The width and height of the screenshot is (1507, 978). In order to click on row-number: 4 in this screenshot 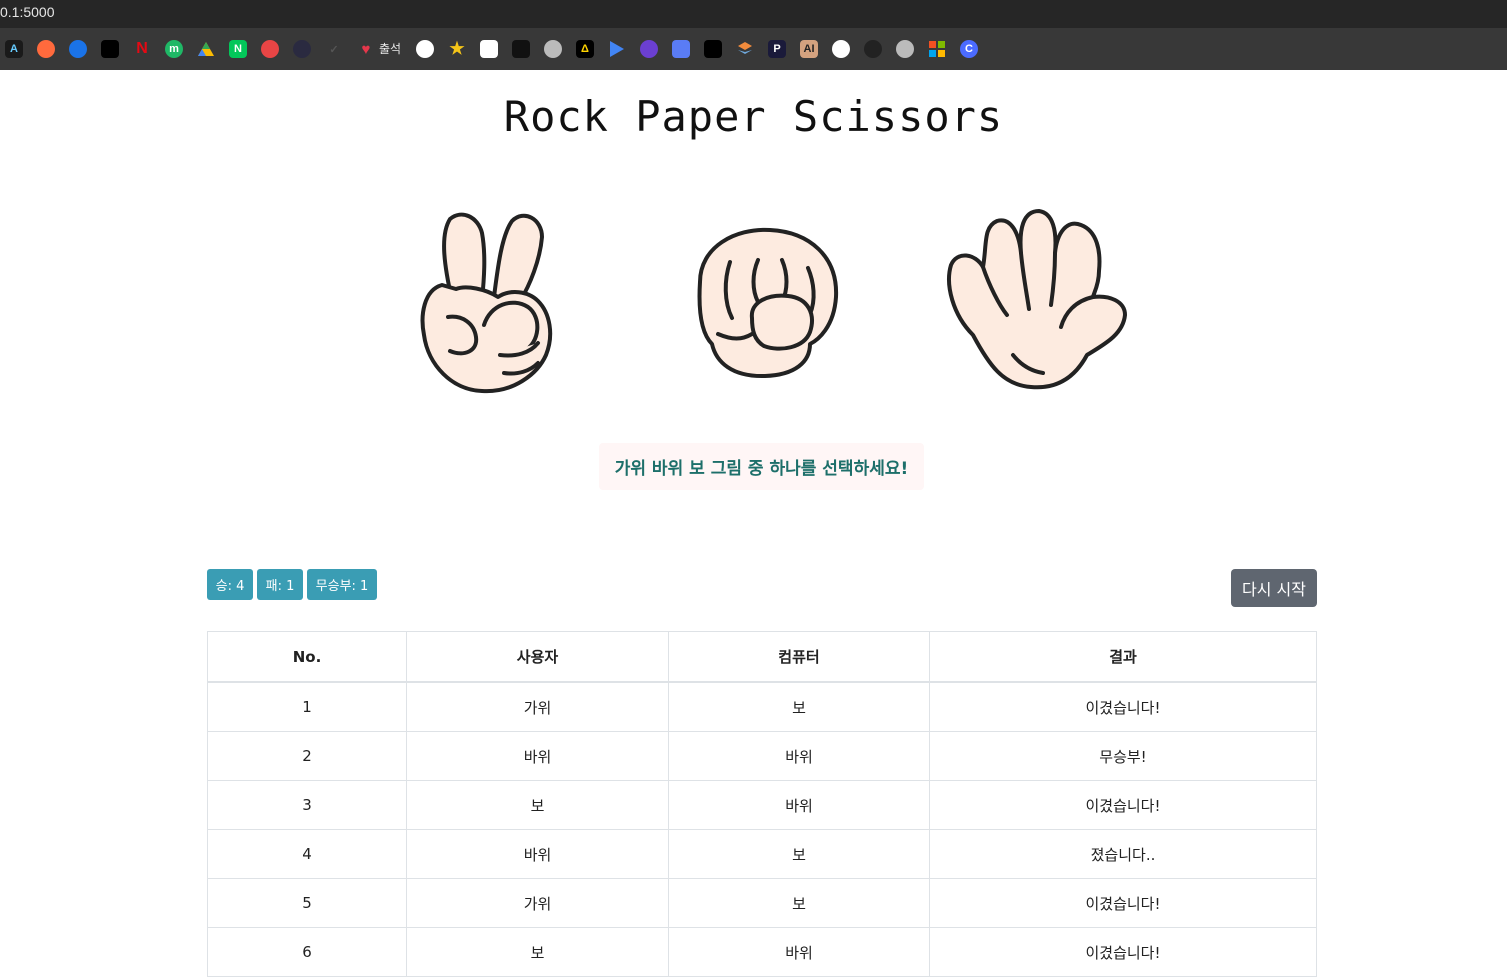, I will do `click(307, 854)`.